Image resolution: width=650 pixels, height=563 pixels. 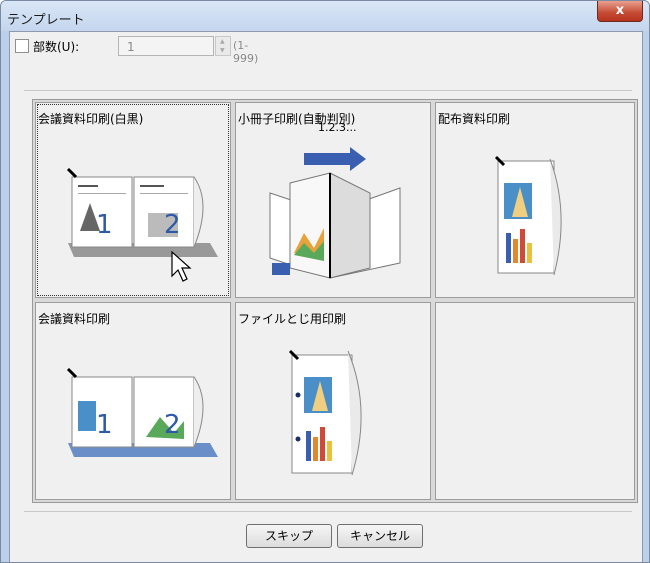 What do you see at coordinates (380, 536) in the screenshot?
I see `cancel-button: キャンセル` at bounding box center [380, 536].